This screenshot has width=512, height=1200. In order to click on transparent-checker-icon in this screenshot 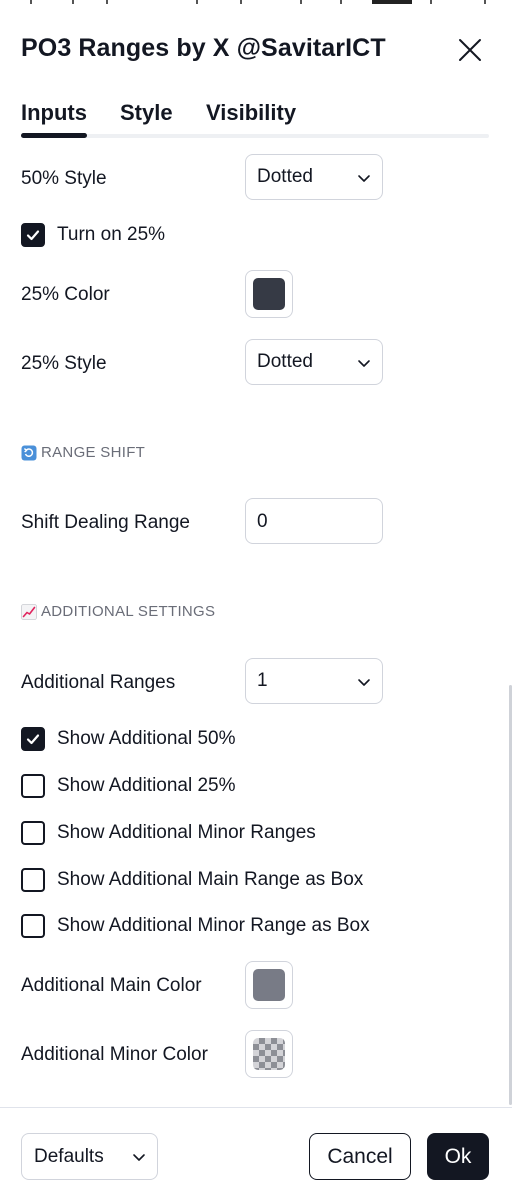, I will do `click(269, 1054)`.